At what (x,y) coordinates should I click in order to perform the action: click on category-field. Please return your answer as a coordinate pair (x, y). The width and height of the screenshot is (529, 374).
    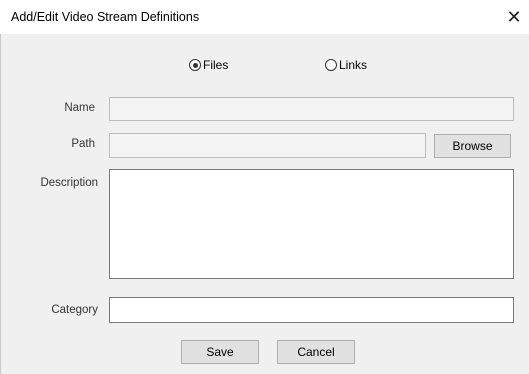
    Looking at the image, I should click on (311, 310).